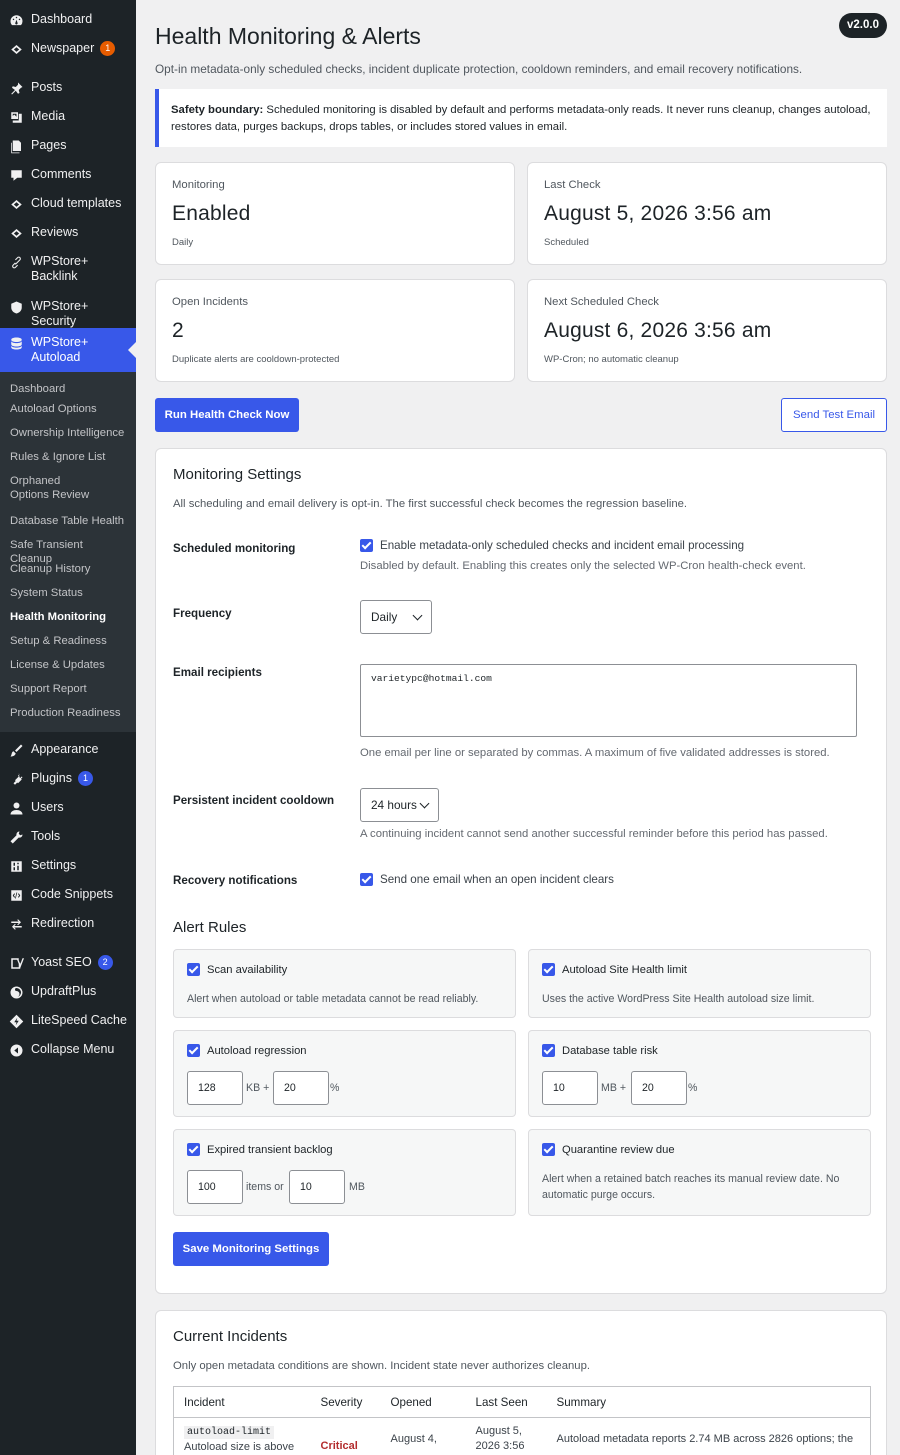  Describe the element at coordinates (229, 1432) in the screenshot. I see `incident-code: autoload-limit` at that location.